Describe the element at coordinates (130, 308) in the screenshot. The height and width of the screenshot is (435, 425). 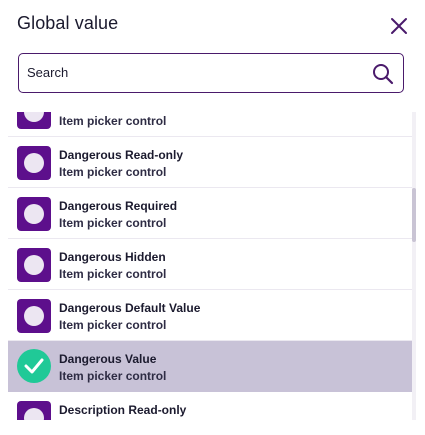
I see `list-item-title: Dangerous Default Value` at that location.